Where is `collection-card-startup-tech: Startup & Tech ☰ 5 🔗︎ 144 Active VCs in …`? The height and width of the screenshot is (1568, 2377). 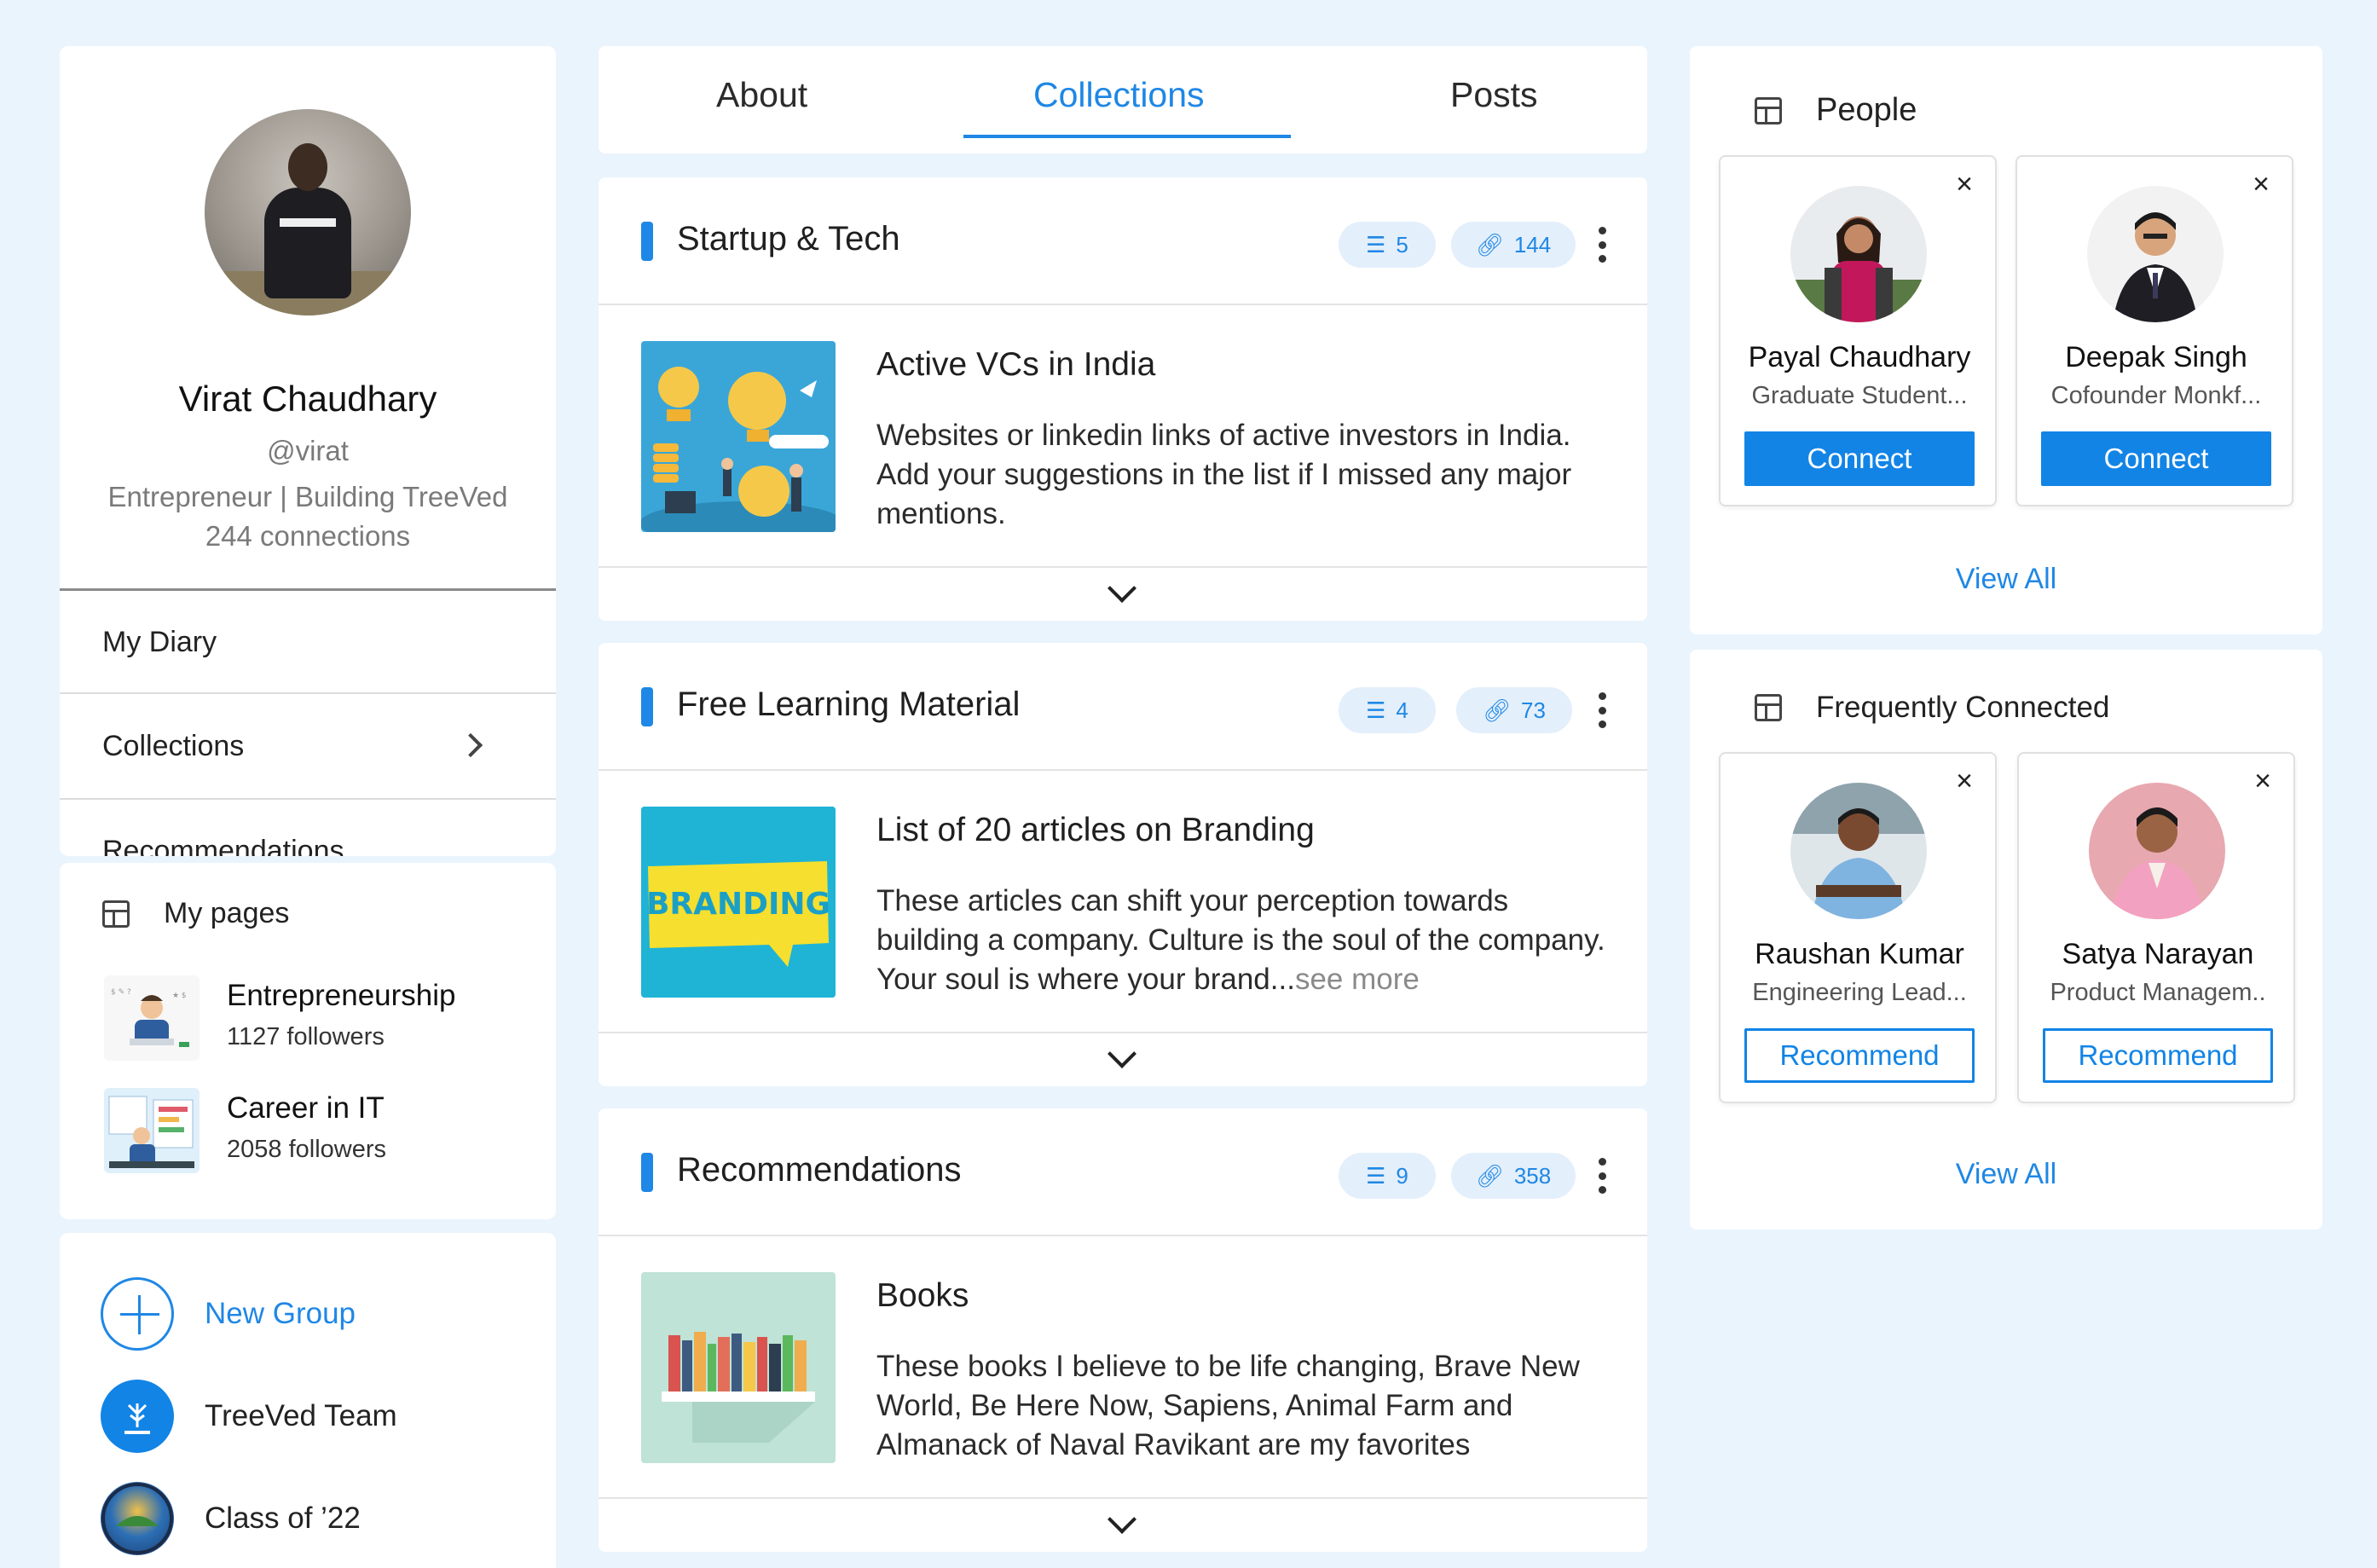 collection-card-startup-tech: Startup & Tech ☰ 5 🔗︎ 144 Active VCs in … is located at coordinates (1123, 399).